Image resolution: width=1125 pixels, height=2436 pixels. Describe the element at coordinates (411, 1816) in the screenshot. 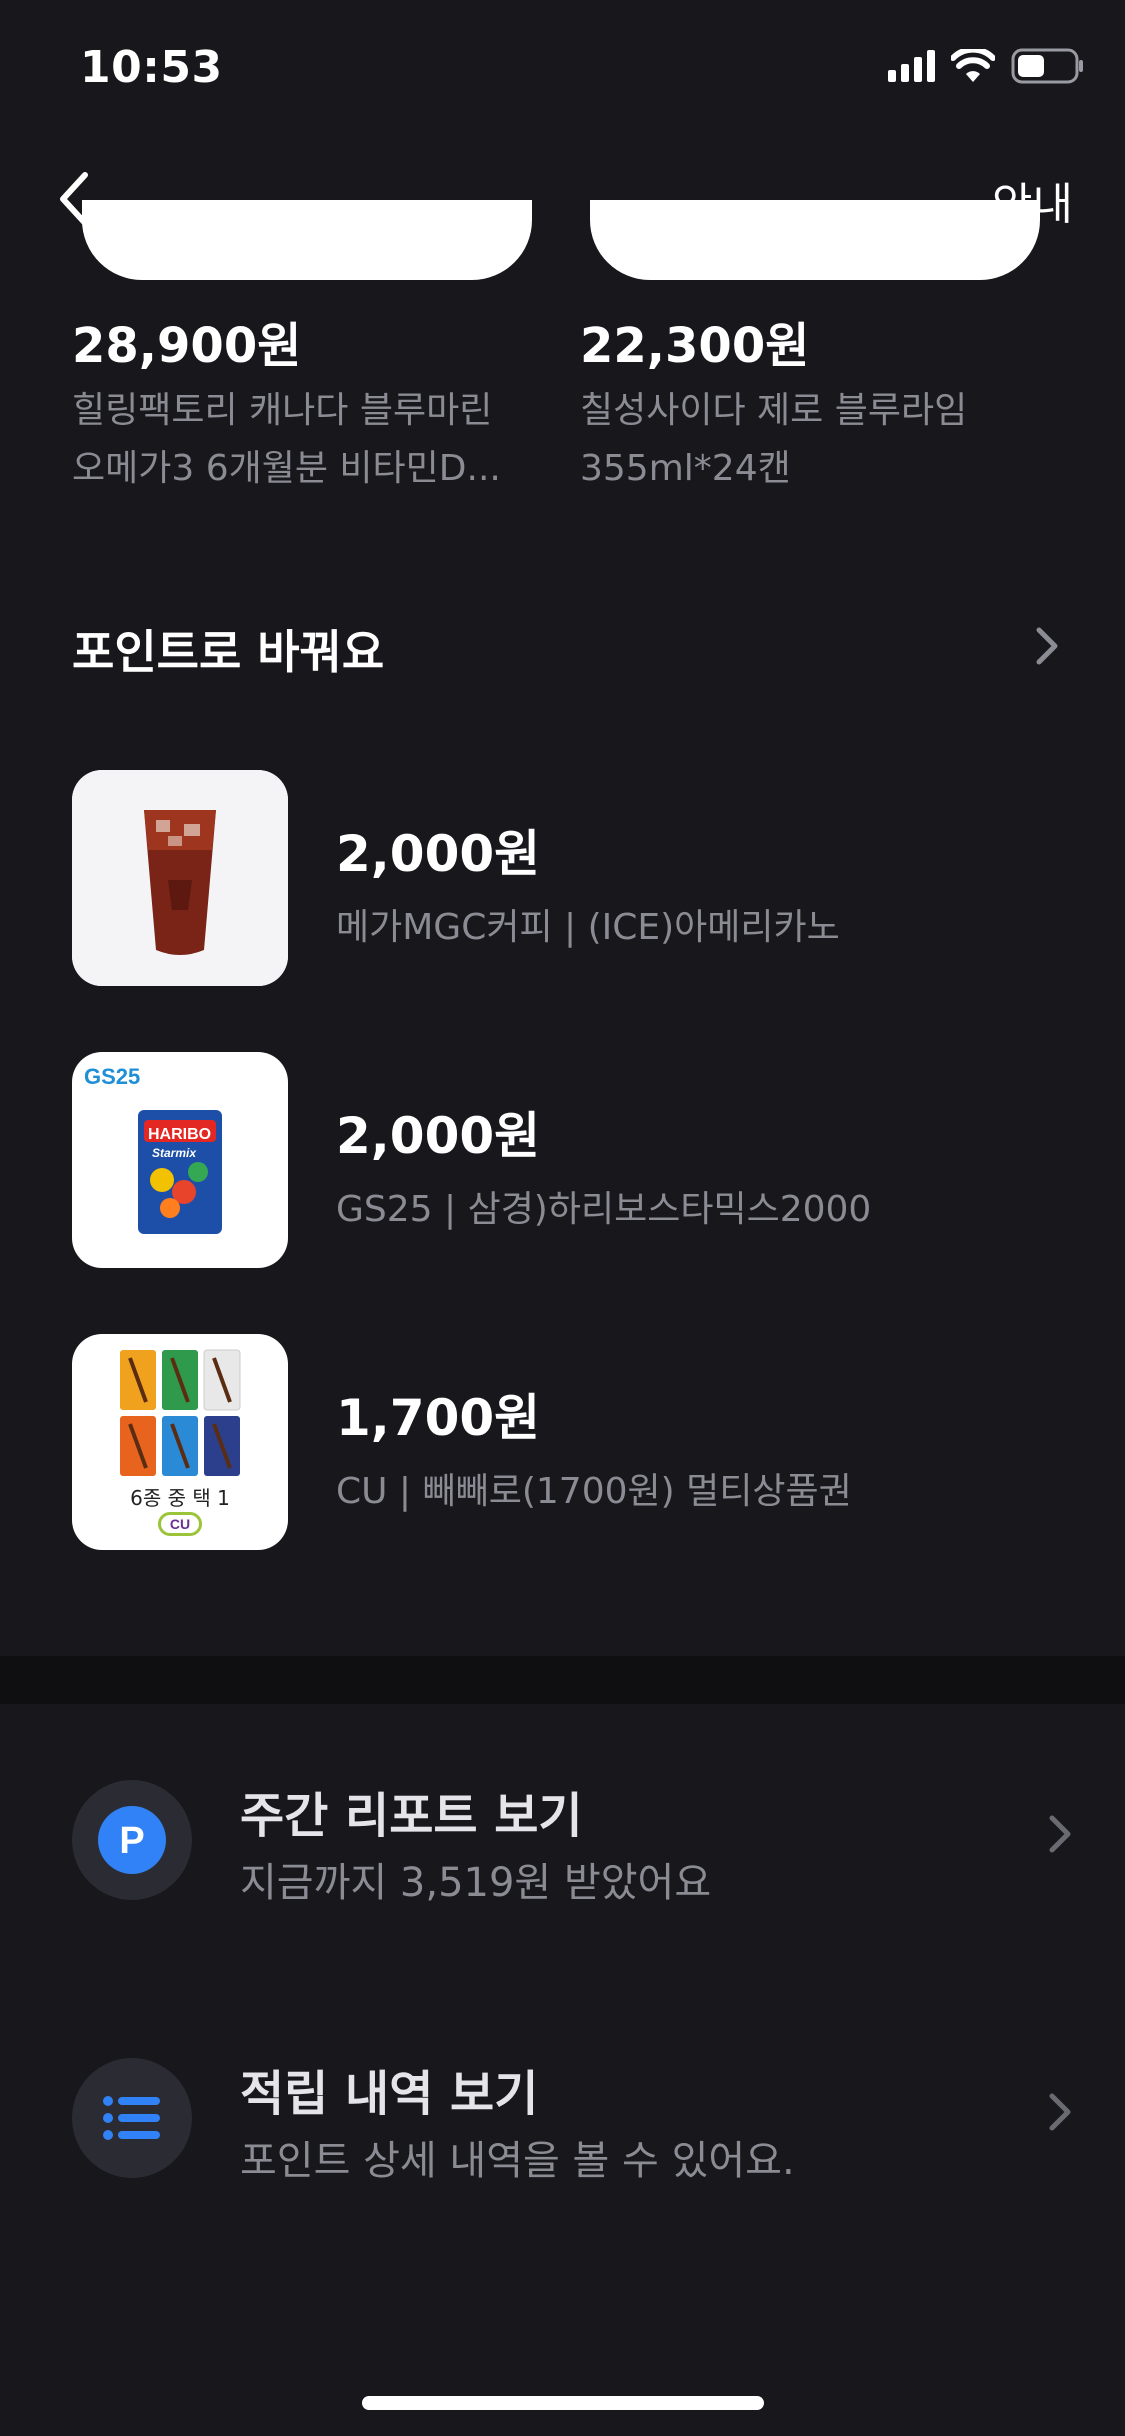

I see `menu-title: 주간 리포트 보기` at that location.